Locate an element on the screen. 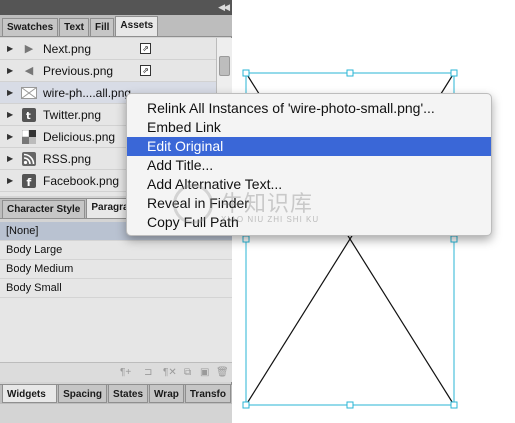 The height and width of the screenshot is (423, 515). panel-footer is located at coordinates (116, 413).